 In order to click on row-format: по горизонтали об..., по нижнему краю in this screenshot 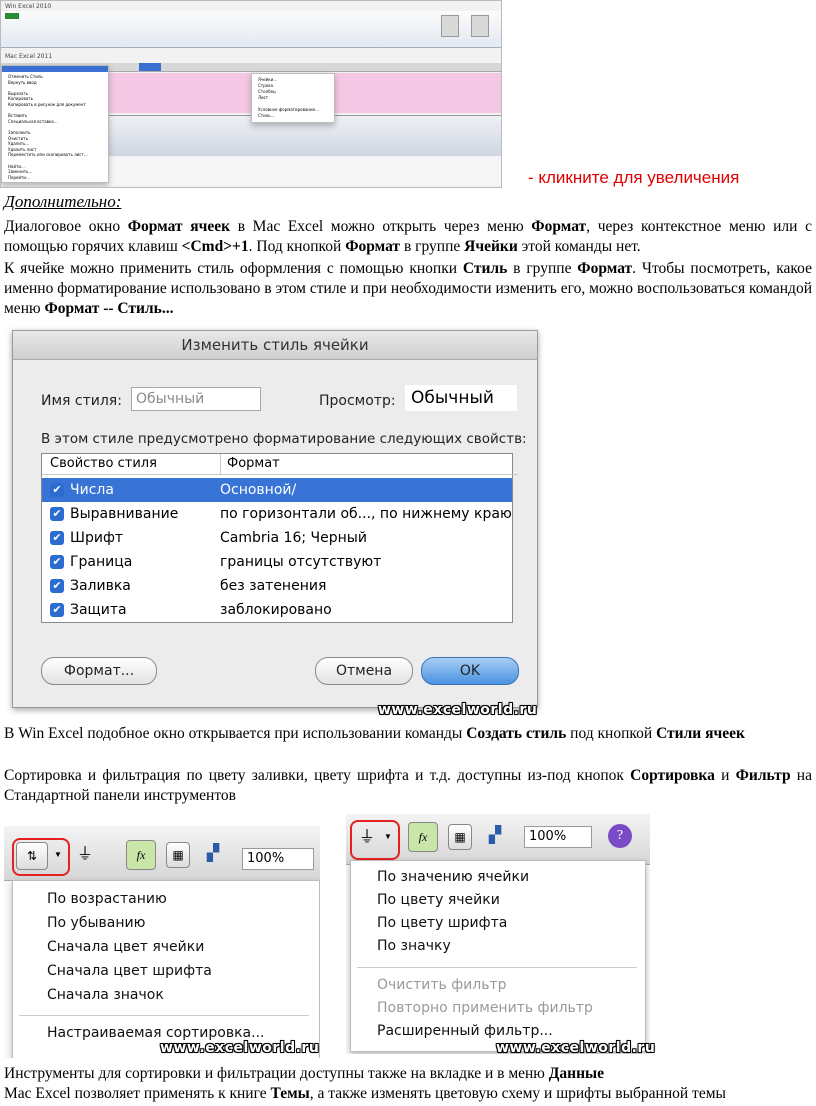, I will do `click(366, 514)`.